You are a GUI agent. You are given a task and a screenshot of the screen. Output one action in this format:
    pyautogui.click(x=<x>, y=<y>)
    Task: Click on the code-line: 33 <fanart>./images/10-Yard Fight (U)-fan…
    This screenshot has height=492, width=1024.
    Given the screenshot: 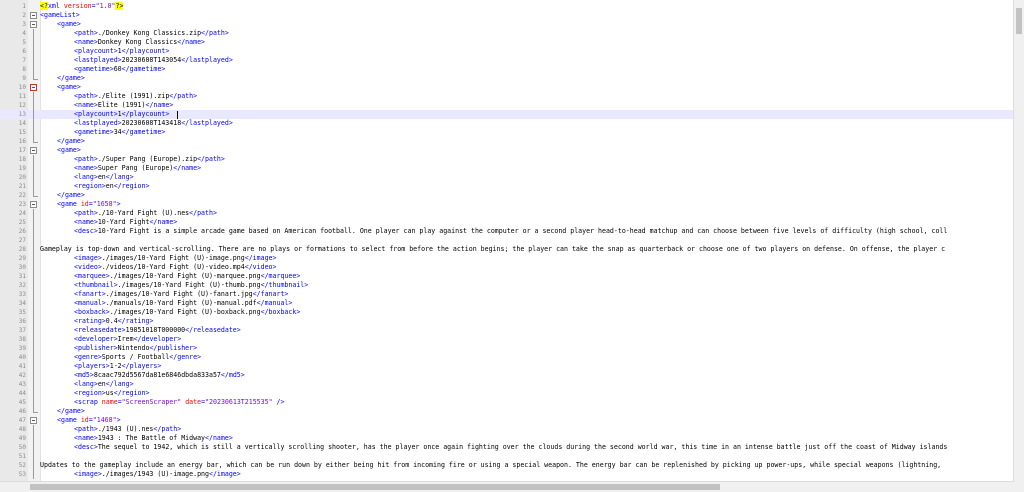 What is the action you would take?
    pyautogui.click(x=507, y=294)
    